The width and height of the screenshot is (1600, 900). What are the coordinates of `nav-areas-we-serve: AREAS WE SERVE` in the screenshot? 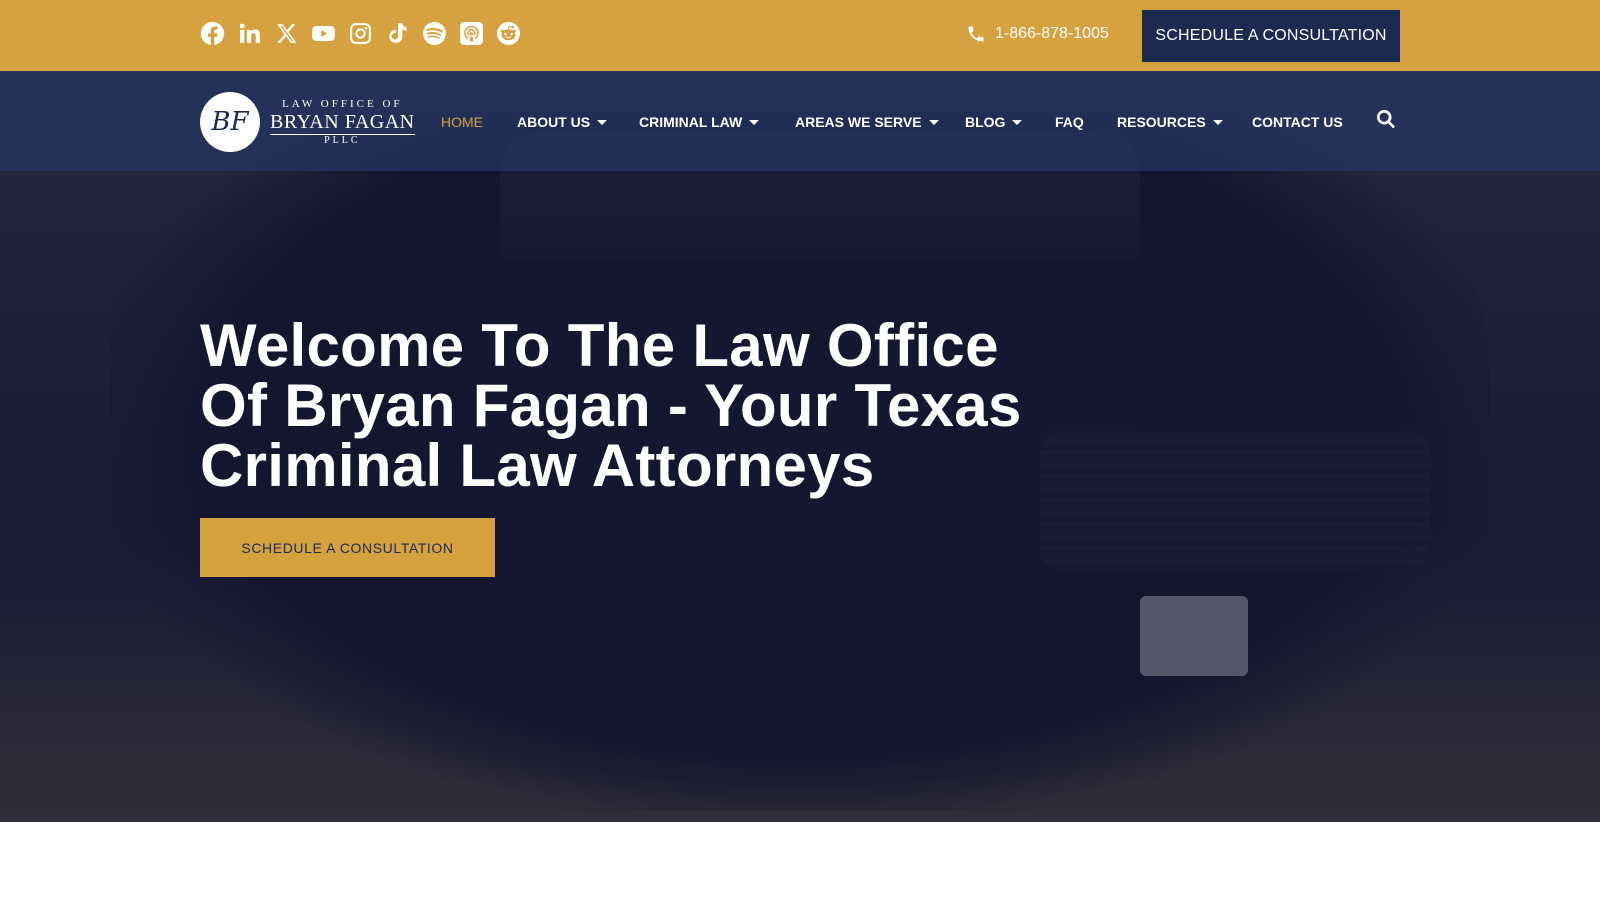 It's located at (867, 122).